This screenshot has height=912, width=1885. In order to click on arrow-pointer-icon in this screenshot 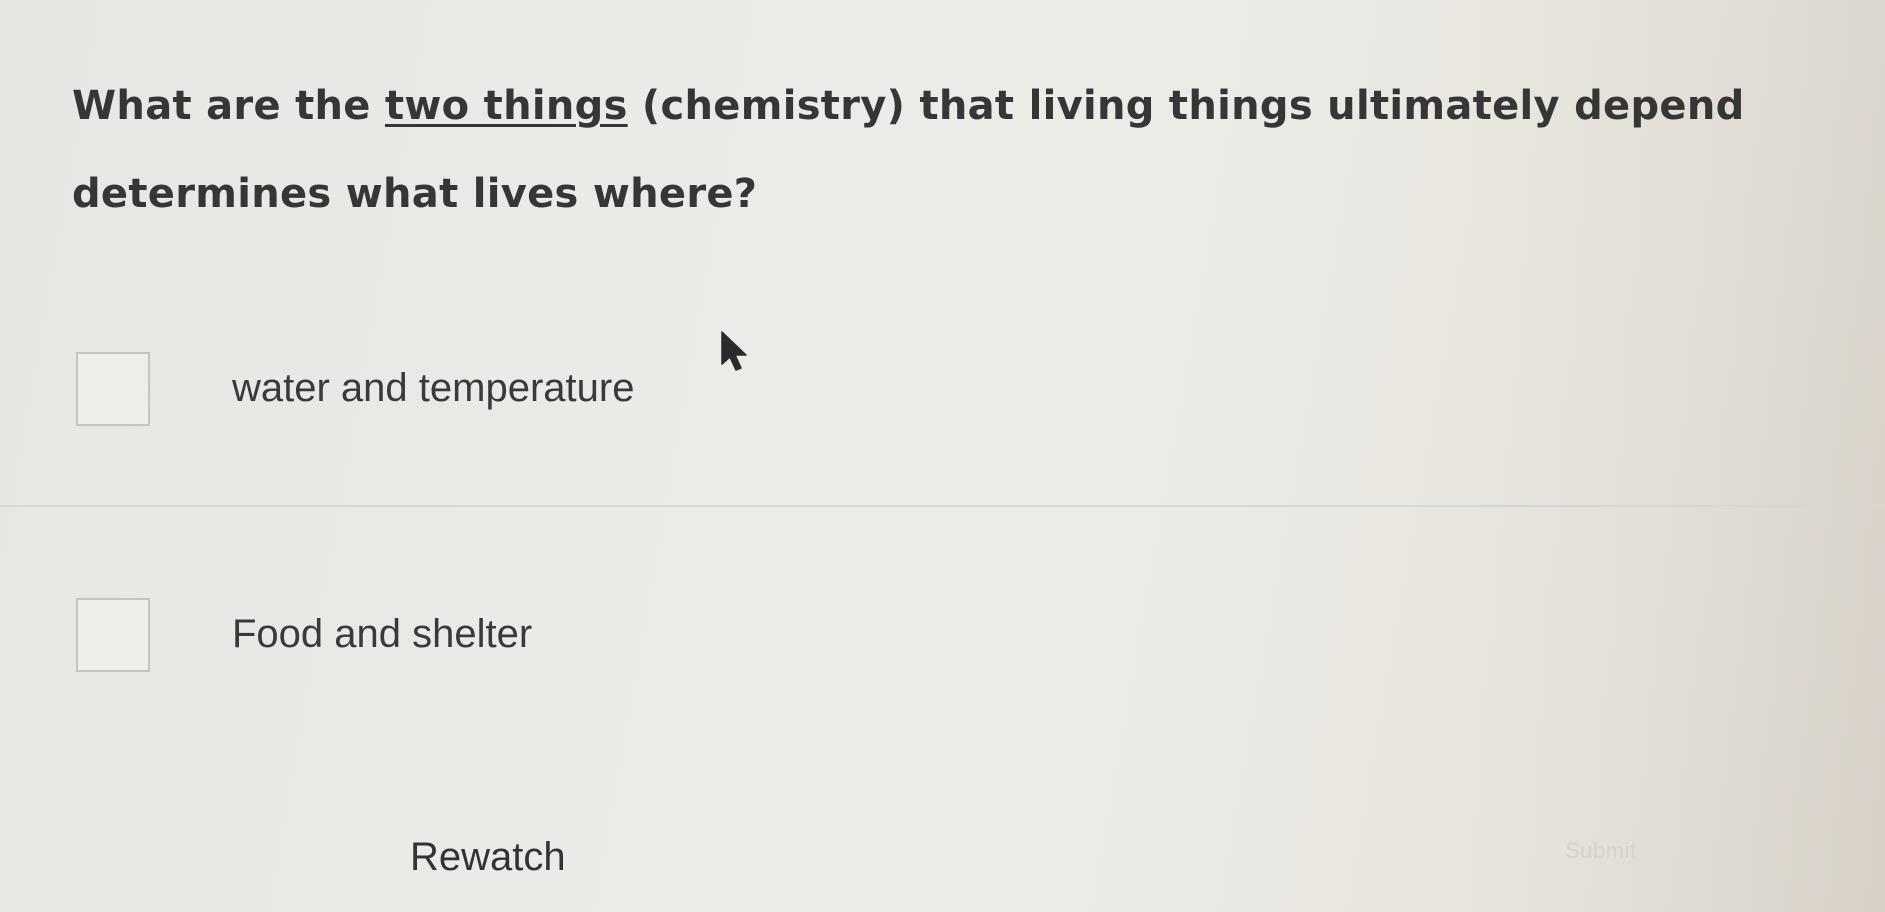, I will do `click(734, 351)`.